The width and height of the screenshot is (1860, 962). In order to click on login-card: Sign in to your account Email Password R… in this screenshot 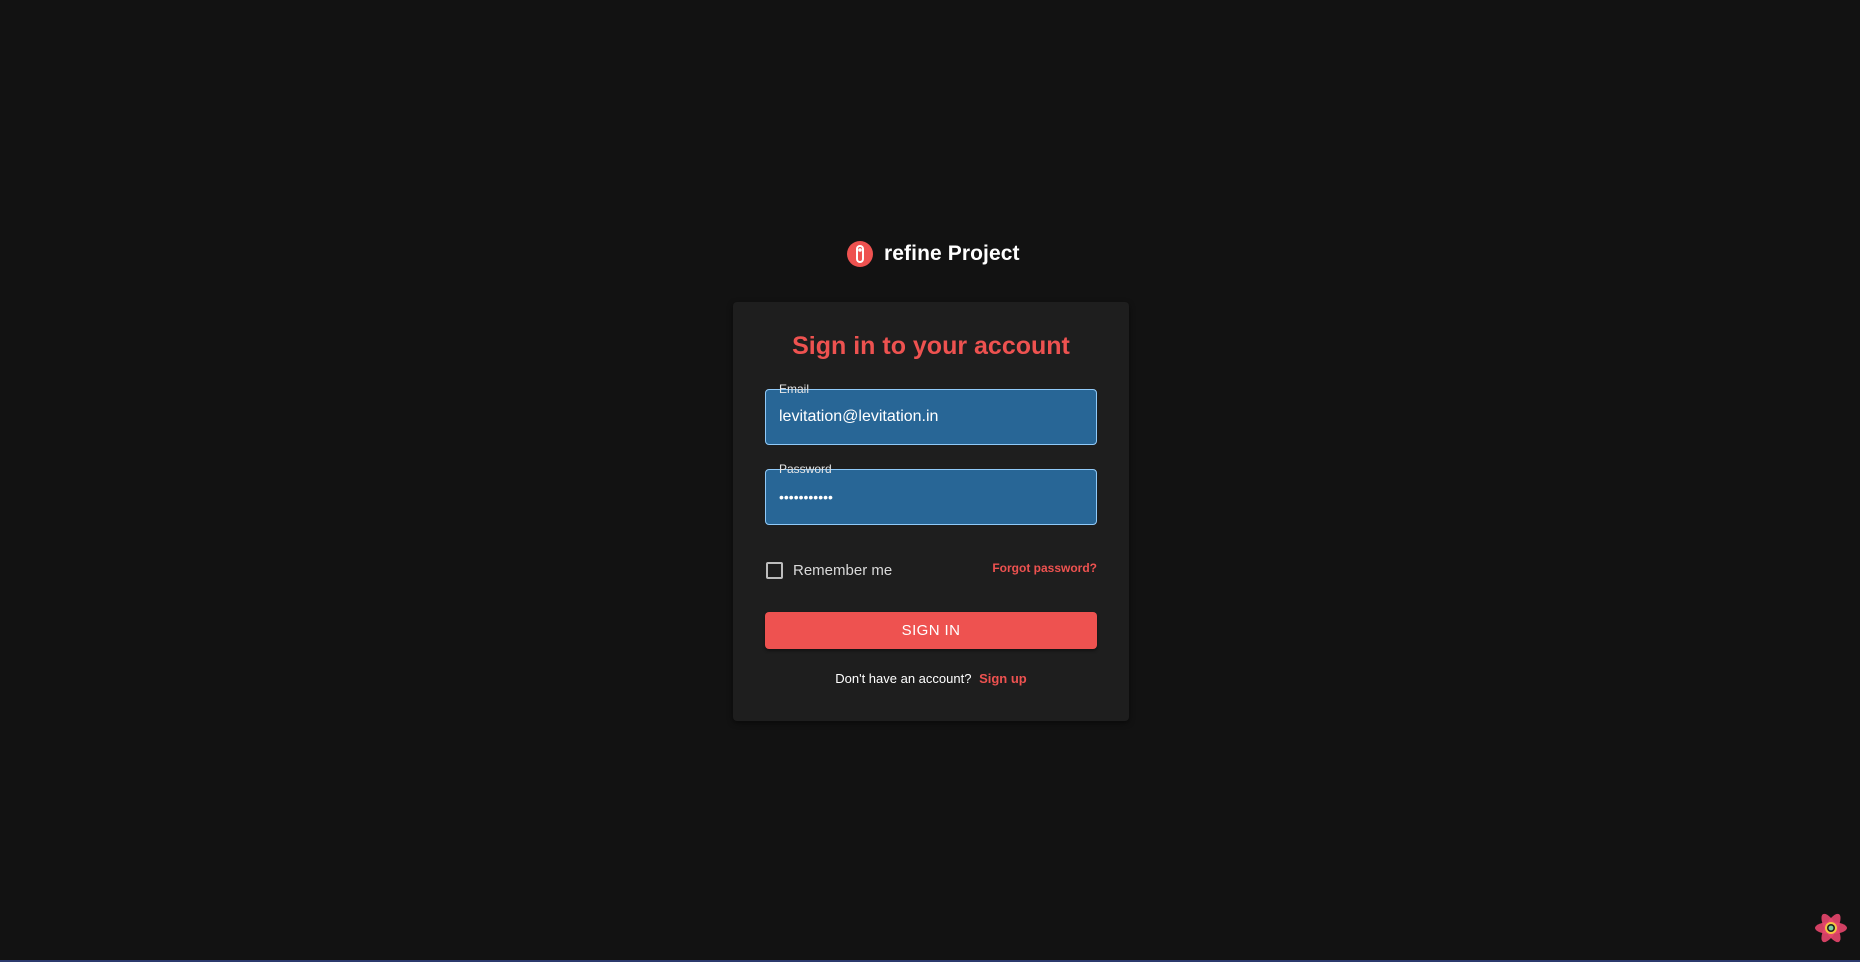, I will do `click(931, 511)`.